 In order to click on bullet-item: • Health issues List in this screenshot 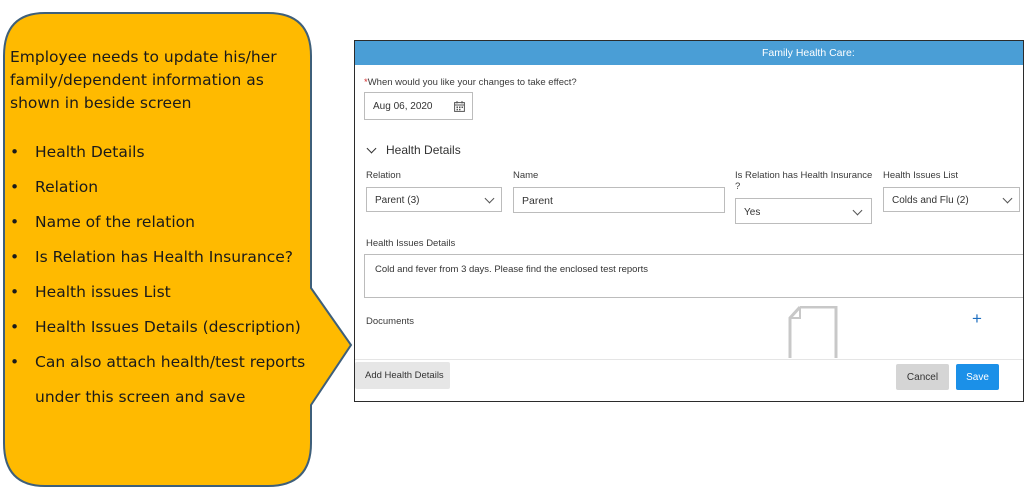, I will do `click(160, 292)`.